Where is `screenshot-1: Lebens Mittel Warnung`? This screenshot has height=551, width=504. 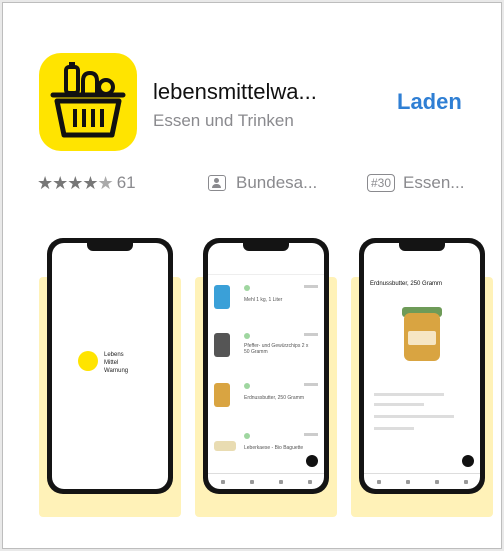 screenshot-1: Lebens Mittel Warnung is located at coordinates (110, 376).